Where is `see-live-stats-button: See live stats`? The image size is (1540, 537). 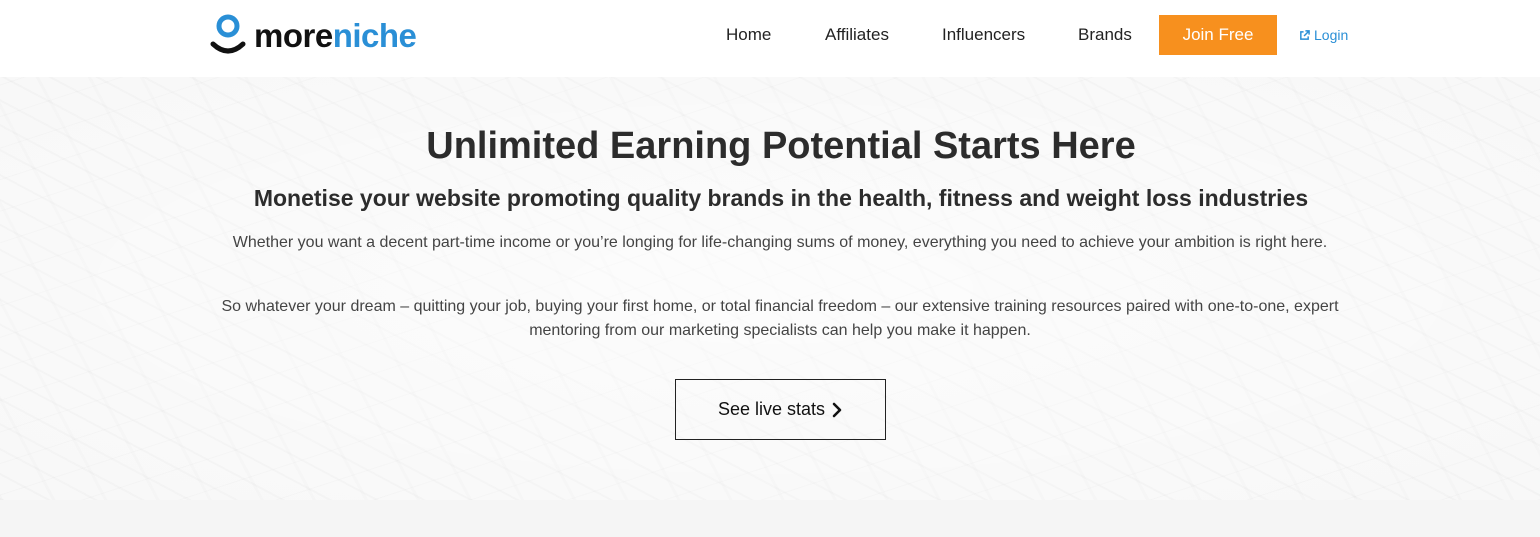
see-live-stats-button: See live stats is located at coordinates (780, 409).